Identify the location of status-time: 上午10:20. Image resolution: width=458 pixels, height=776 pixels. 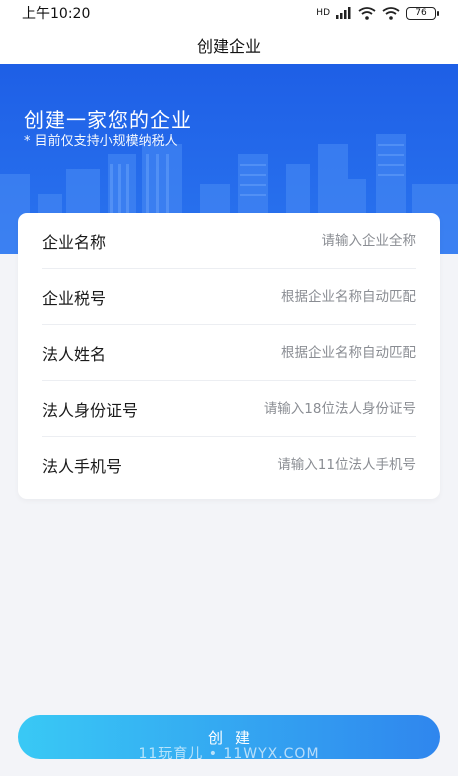
(56, 14).